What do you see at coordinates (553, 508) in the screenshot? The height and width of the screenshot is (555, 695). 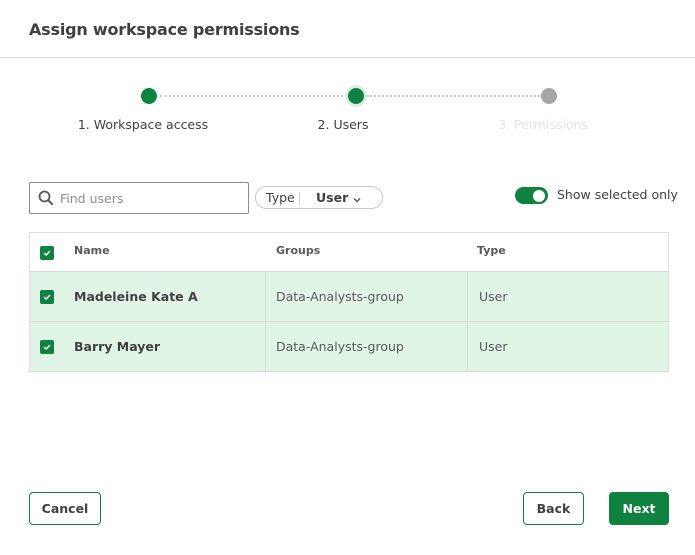 I see `back-button: Back` at bounding box center [553, 508].